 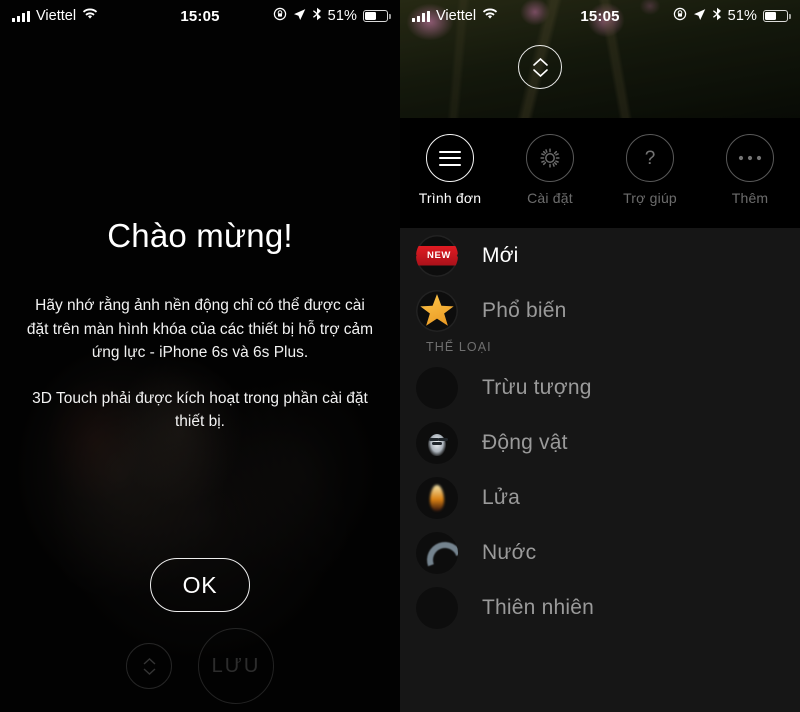 I want to click on tab-help: ? Trợ giúp, so click(x=650, y=170).